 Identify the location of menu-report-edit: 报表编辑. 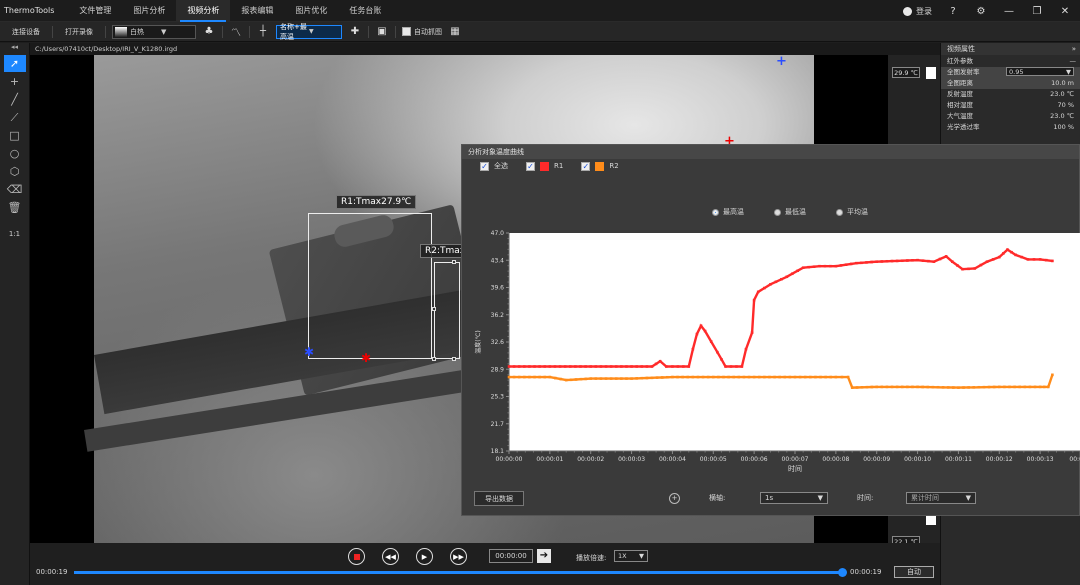
(257, 11).